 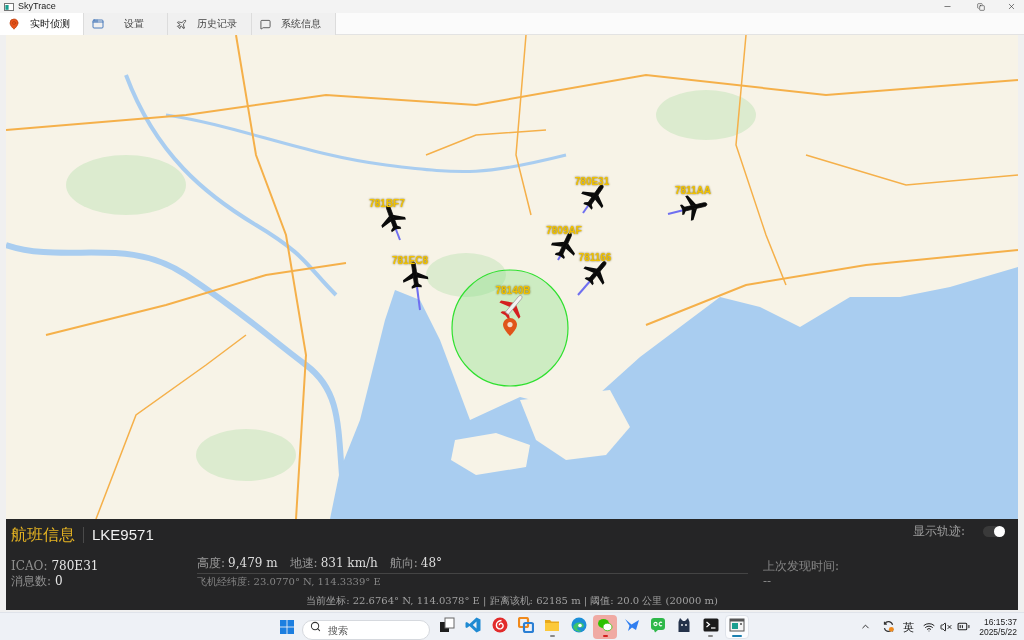 What do you see at coordinates (595, 257) in the screenshot?
I see `aircraft-label: 781166` at bounding box center [595, 257].